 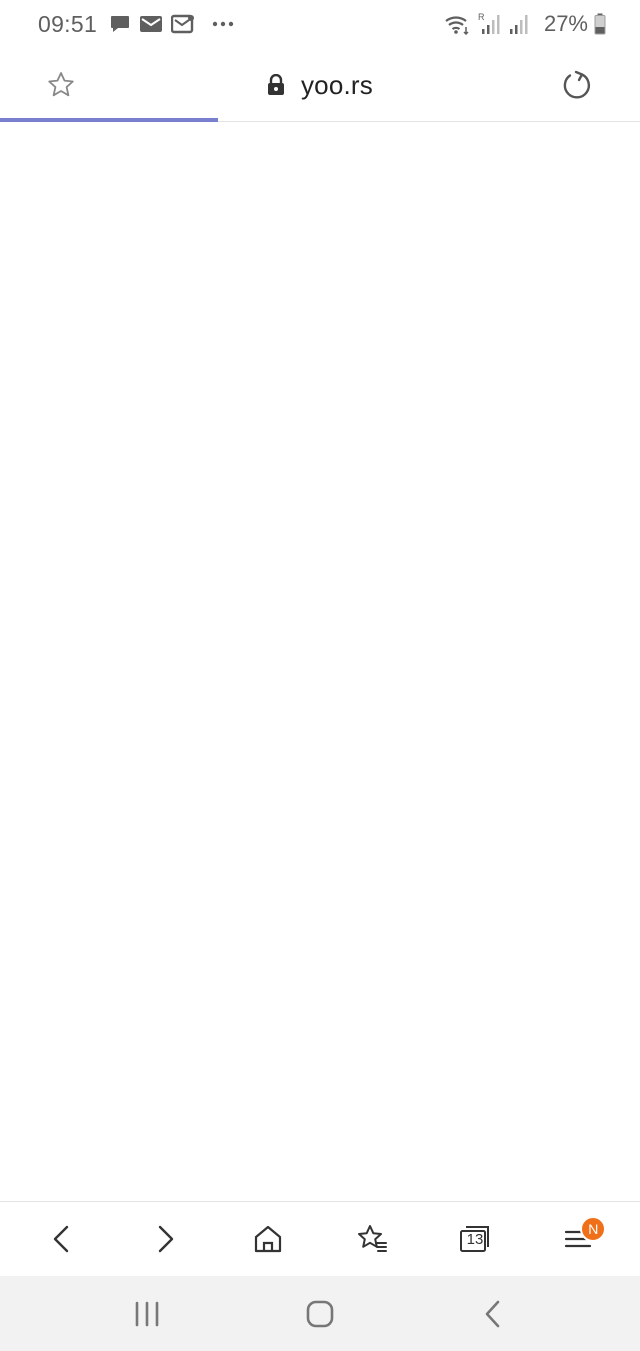 I want to click on recent-apps-button, so click(x=147, y=1314).